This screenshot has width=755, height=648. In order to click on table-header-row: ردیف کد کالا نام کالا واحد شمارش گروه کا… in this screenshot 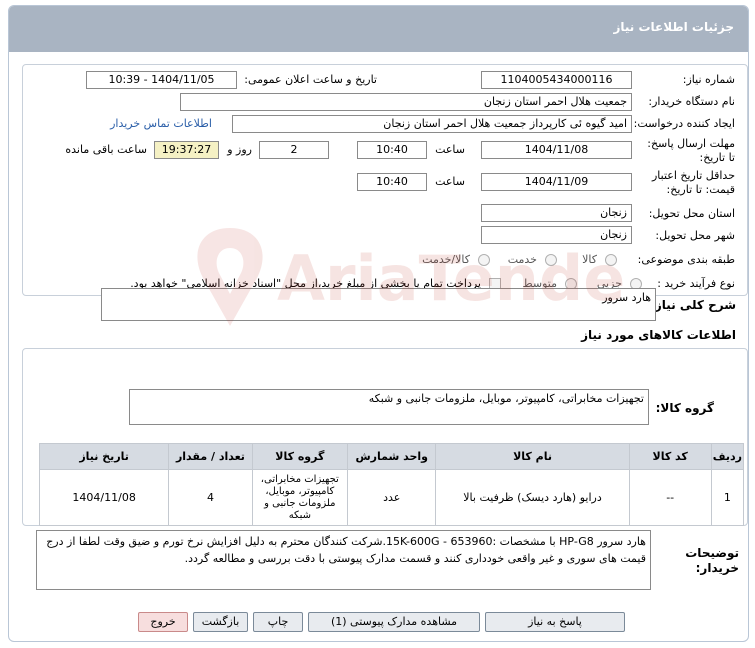, I will do `click(391, 456)`.